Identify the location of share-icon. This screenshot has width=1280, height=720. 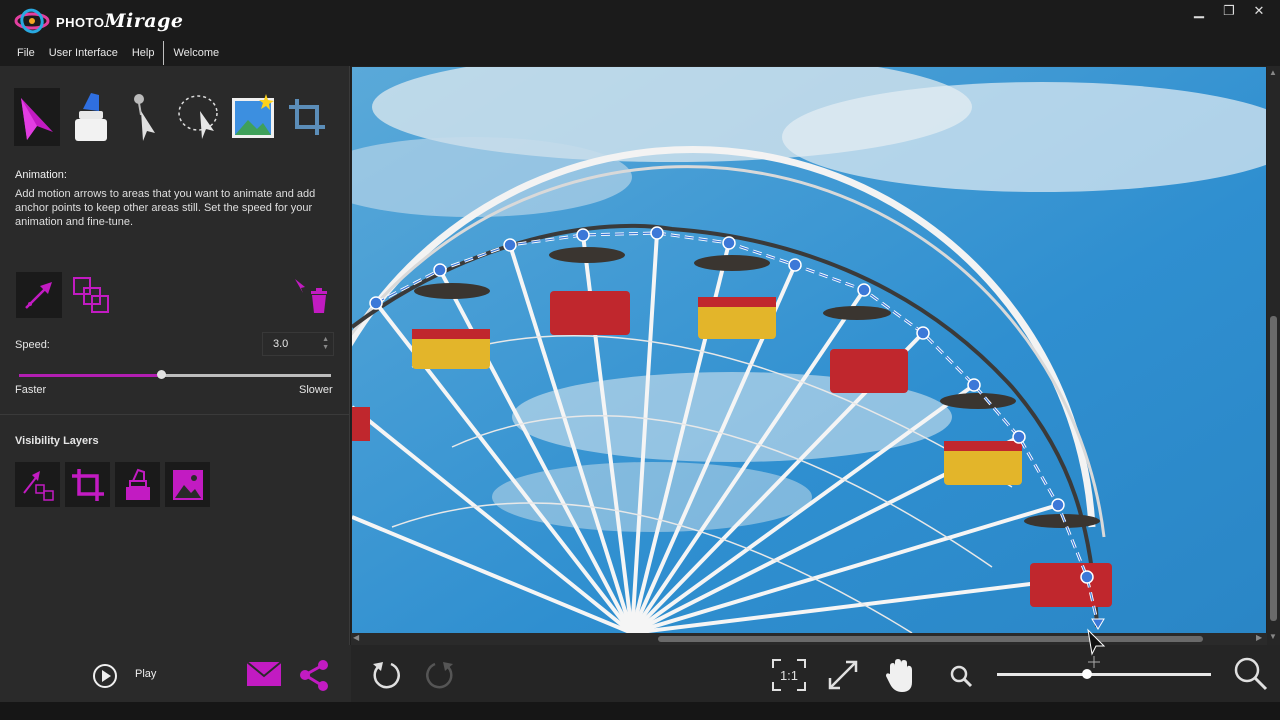
(314, 675).